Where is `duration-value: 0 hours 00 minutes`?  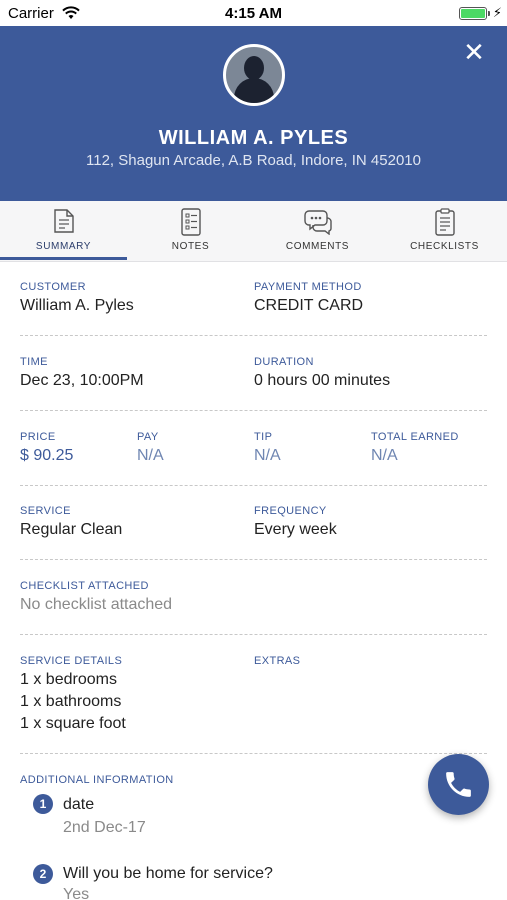 duration-value: 0 hours 00 minutes is located at coordinates (322, 380).